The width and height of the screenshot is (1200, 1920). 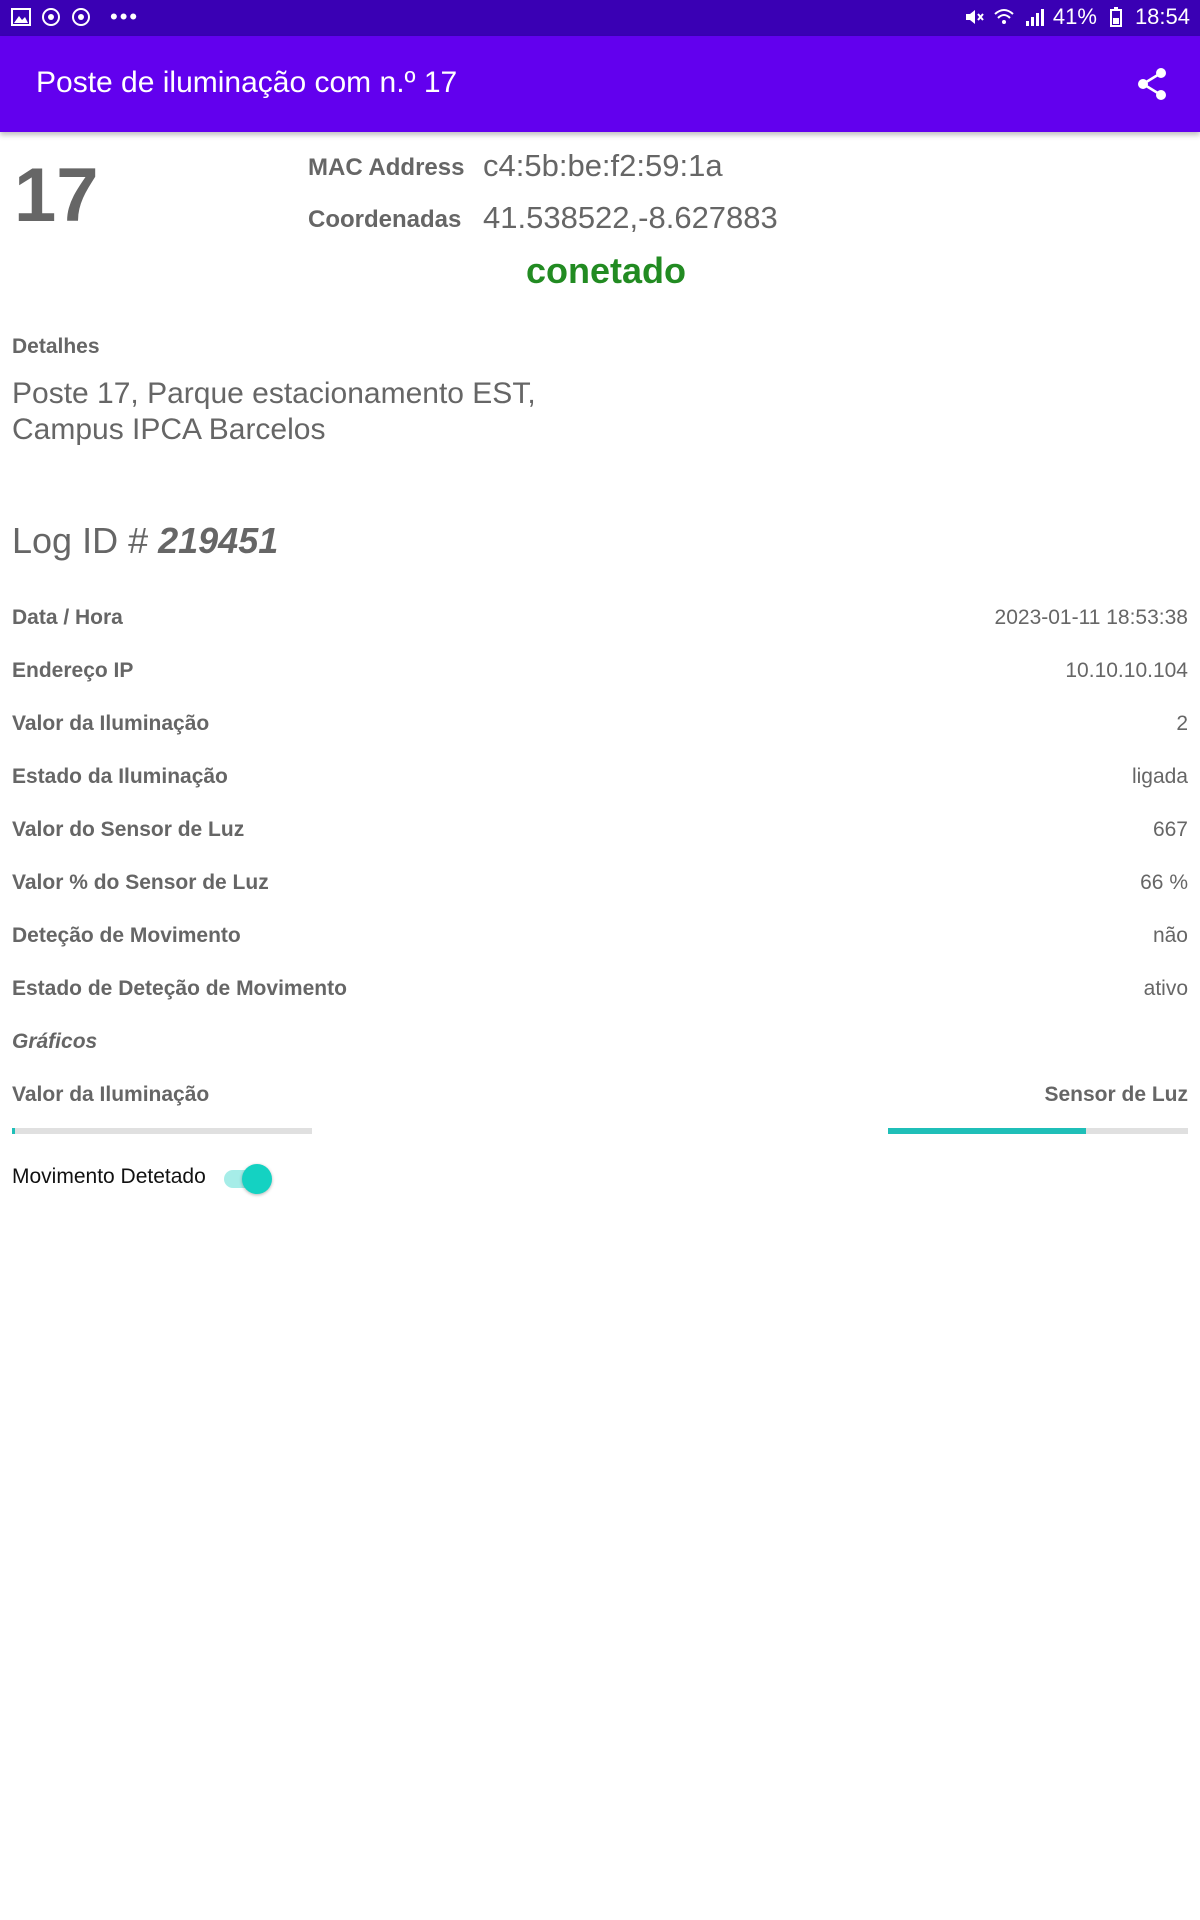 What do you see at coordinates (111, 1094) in the screenshot?
I see `illumination-graph-label: Valor da Iluminação` at bounding box center [111, 1094].